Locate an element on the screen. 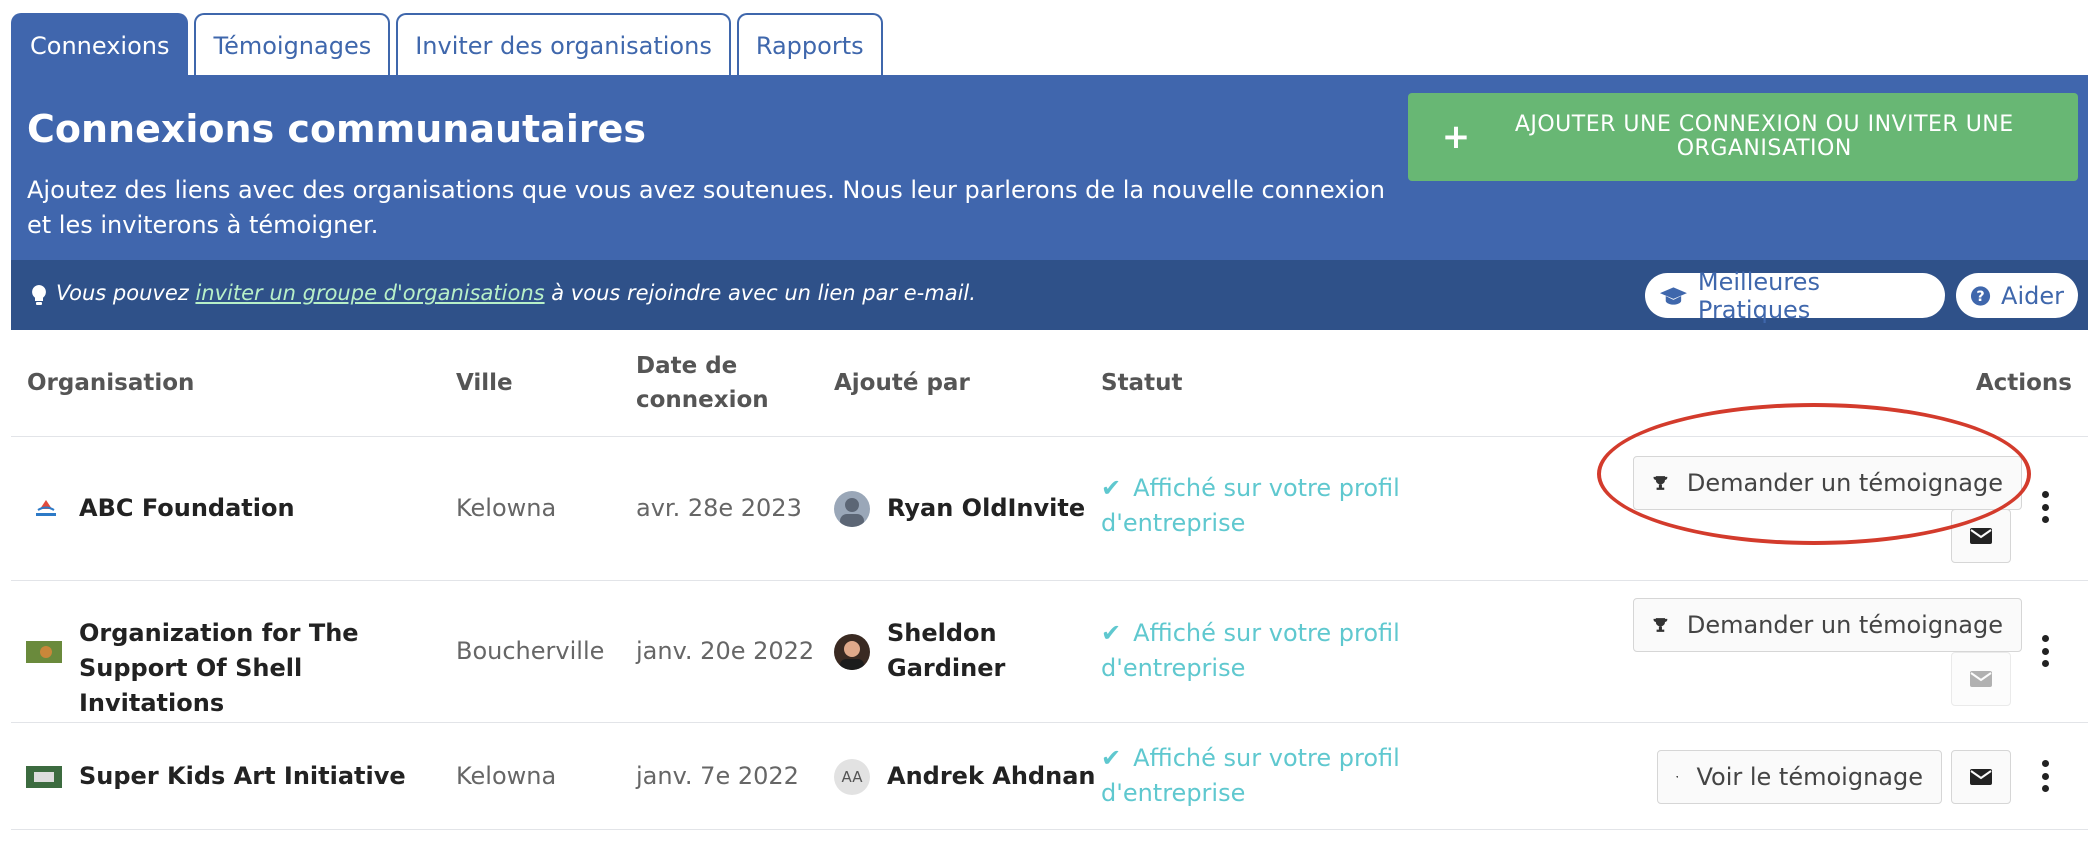  city: Boucherville is located at coordinates (530, 651).